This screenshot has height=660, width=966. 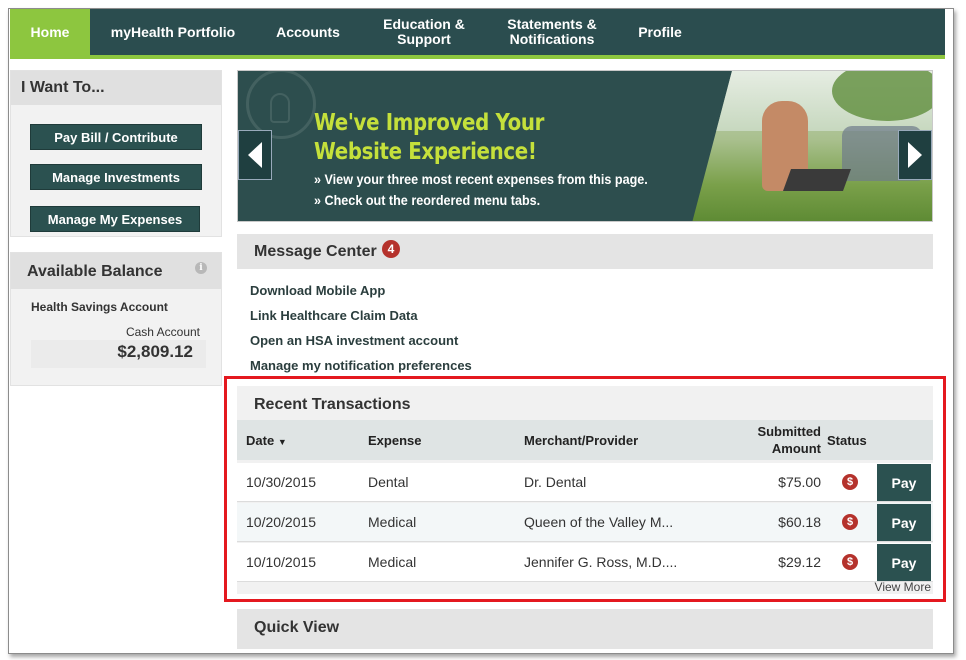 I want to click on link-open-hsa-investment: Open an HSA investment account, so click(x=354, y=340).